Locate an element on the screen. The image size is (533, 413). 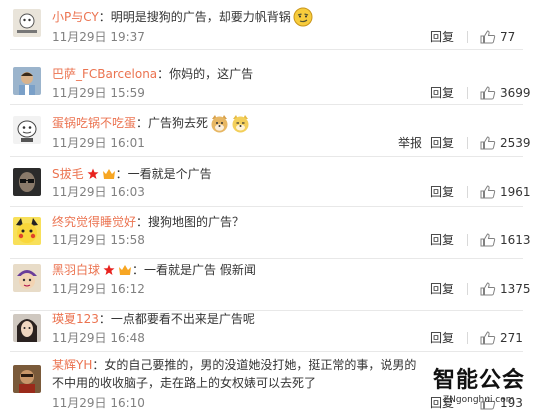
timestamp: 11月29日 19:37 is located at coordinates (98, 37).